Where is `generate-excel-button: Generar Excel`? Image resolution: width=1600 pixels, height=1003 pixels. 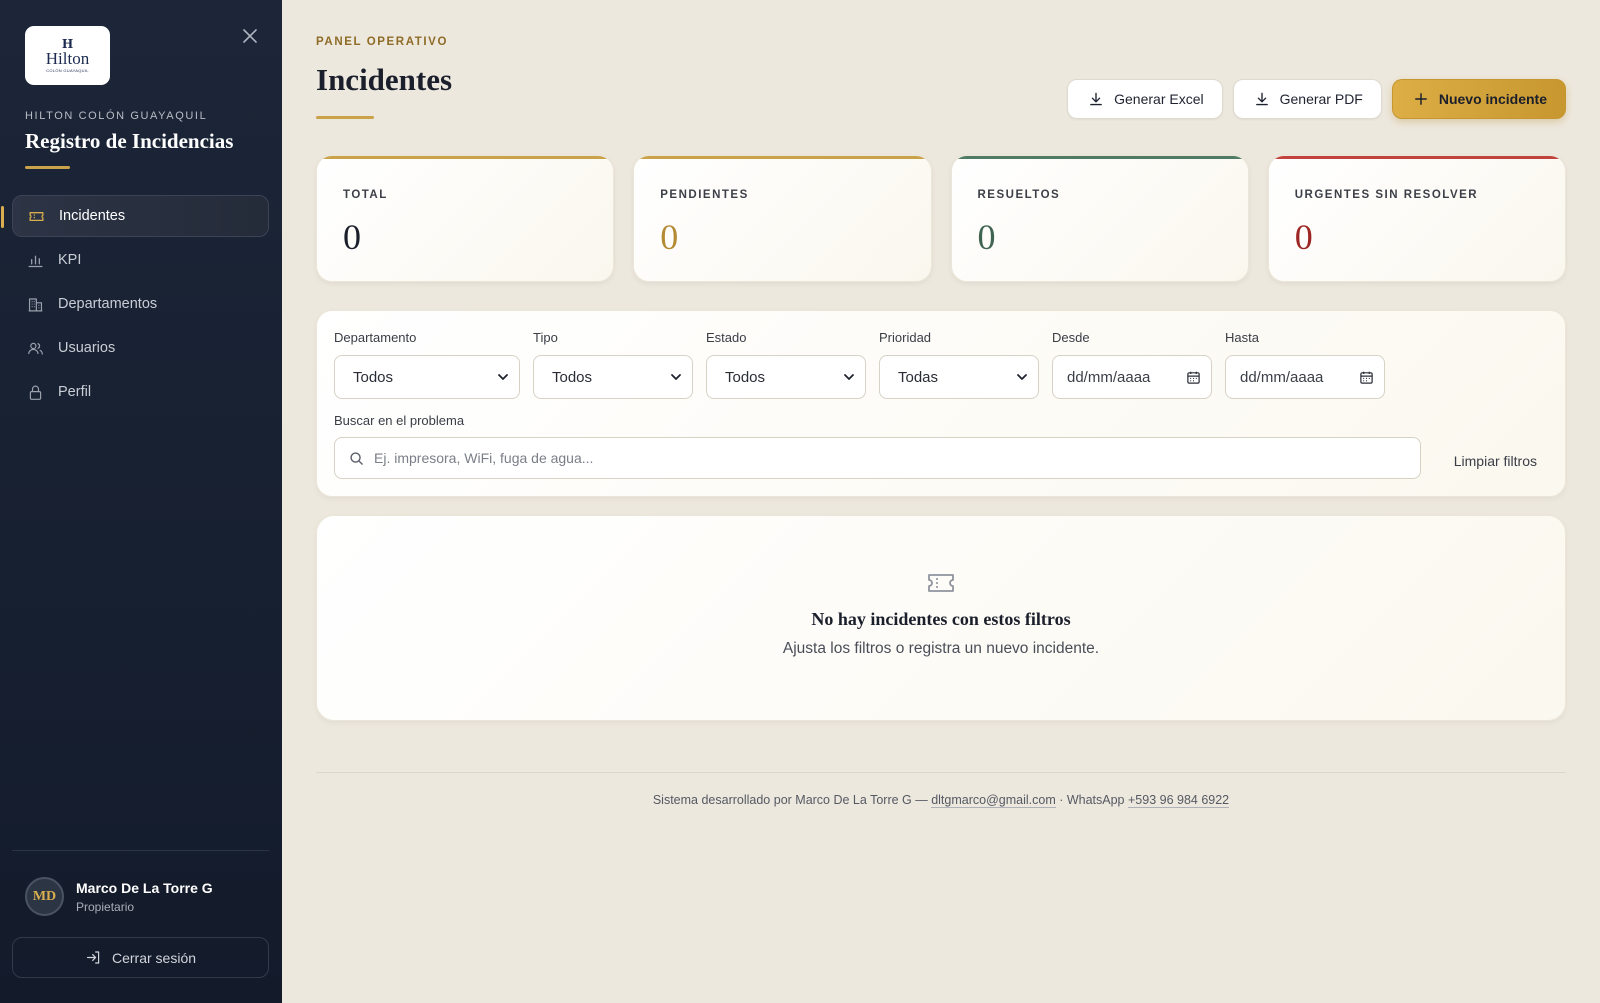 generate-excel-button: Generar Excel is located at coordinates (1145, 99).